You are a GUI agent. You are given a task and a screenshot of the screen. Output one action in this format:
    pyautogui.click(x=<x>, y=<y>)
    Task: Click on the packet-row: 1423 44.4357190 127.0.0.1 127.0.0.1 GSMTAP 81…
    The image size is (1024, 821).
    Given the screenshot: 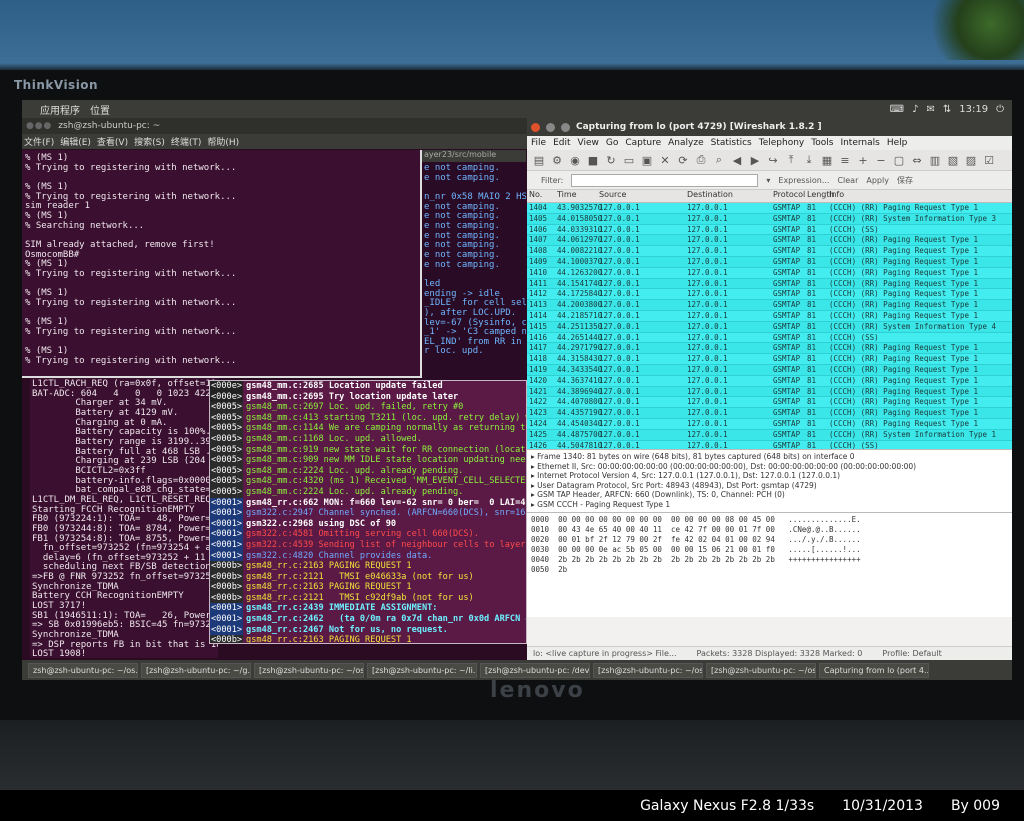 What is the action you would take?
    pyautogui.click(x=769, y=413)
    